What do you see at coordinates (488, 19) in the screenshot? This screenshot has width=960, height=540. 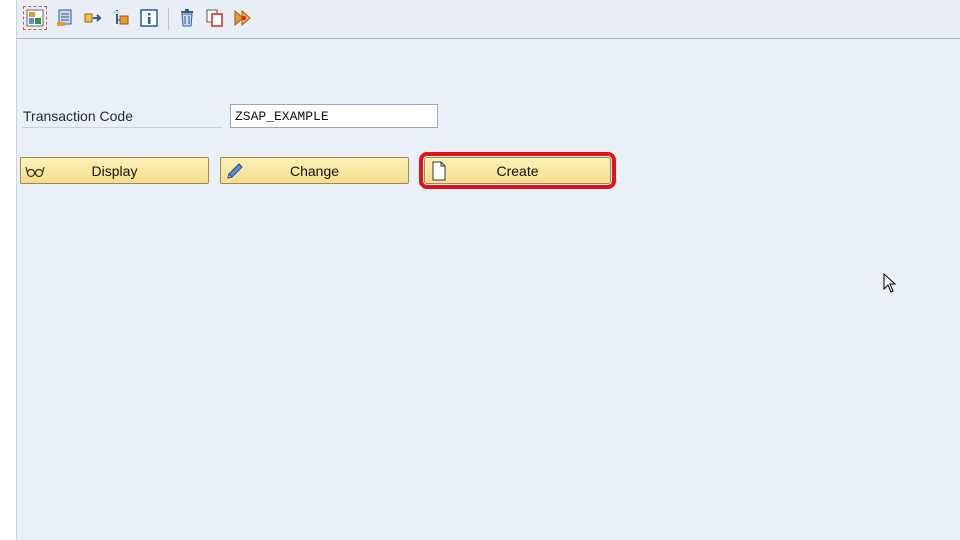 I see `application-toolbar` at bounding box center [488, 19].